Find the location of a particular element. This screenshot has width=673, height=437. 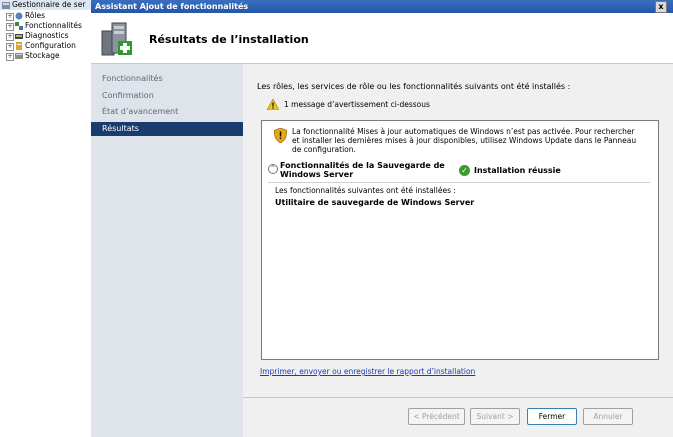

page-title: Résultats de l’installation is located at coordinates (229, 39).